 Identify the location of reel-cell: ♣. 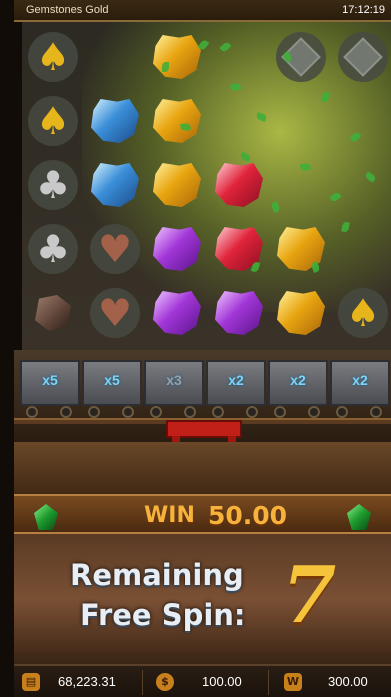
(53, 249).